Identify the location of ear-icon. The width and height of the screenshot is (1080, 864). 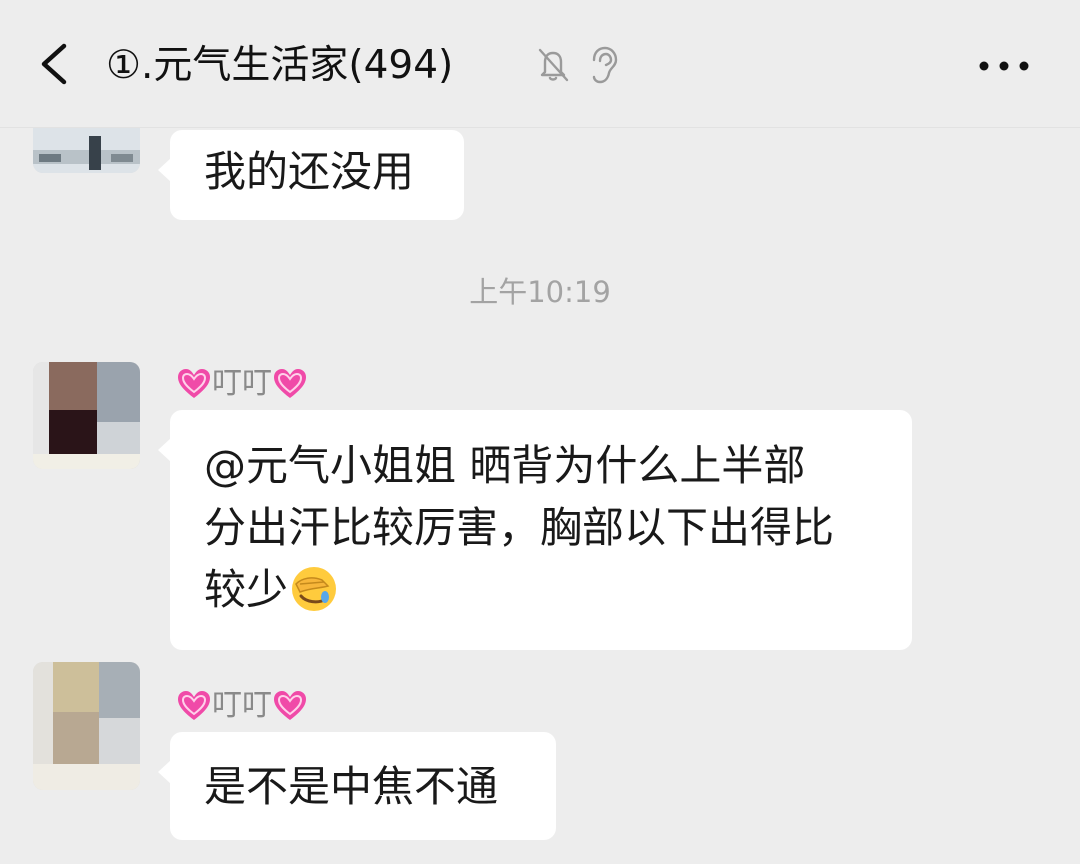
(605, 65).